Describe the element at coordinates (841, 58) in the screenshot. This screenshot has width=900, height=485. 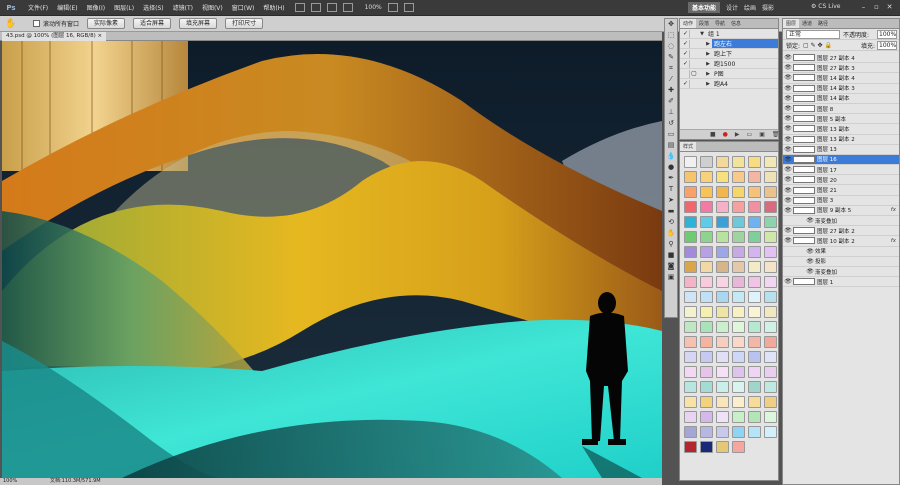
I see `layer-row: 👁 图层 27 副本 4` at that location.